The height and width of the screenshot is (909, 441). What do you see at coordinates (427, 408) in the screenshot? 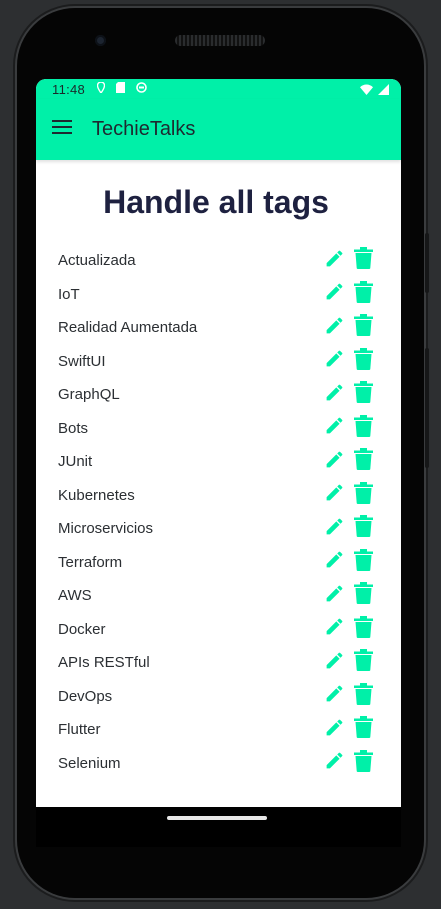
I see `volume-button` at bounding box center [427, 408].